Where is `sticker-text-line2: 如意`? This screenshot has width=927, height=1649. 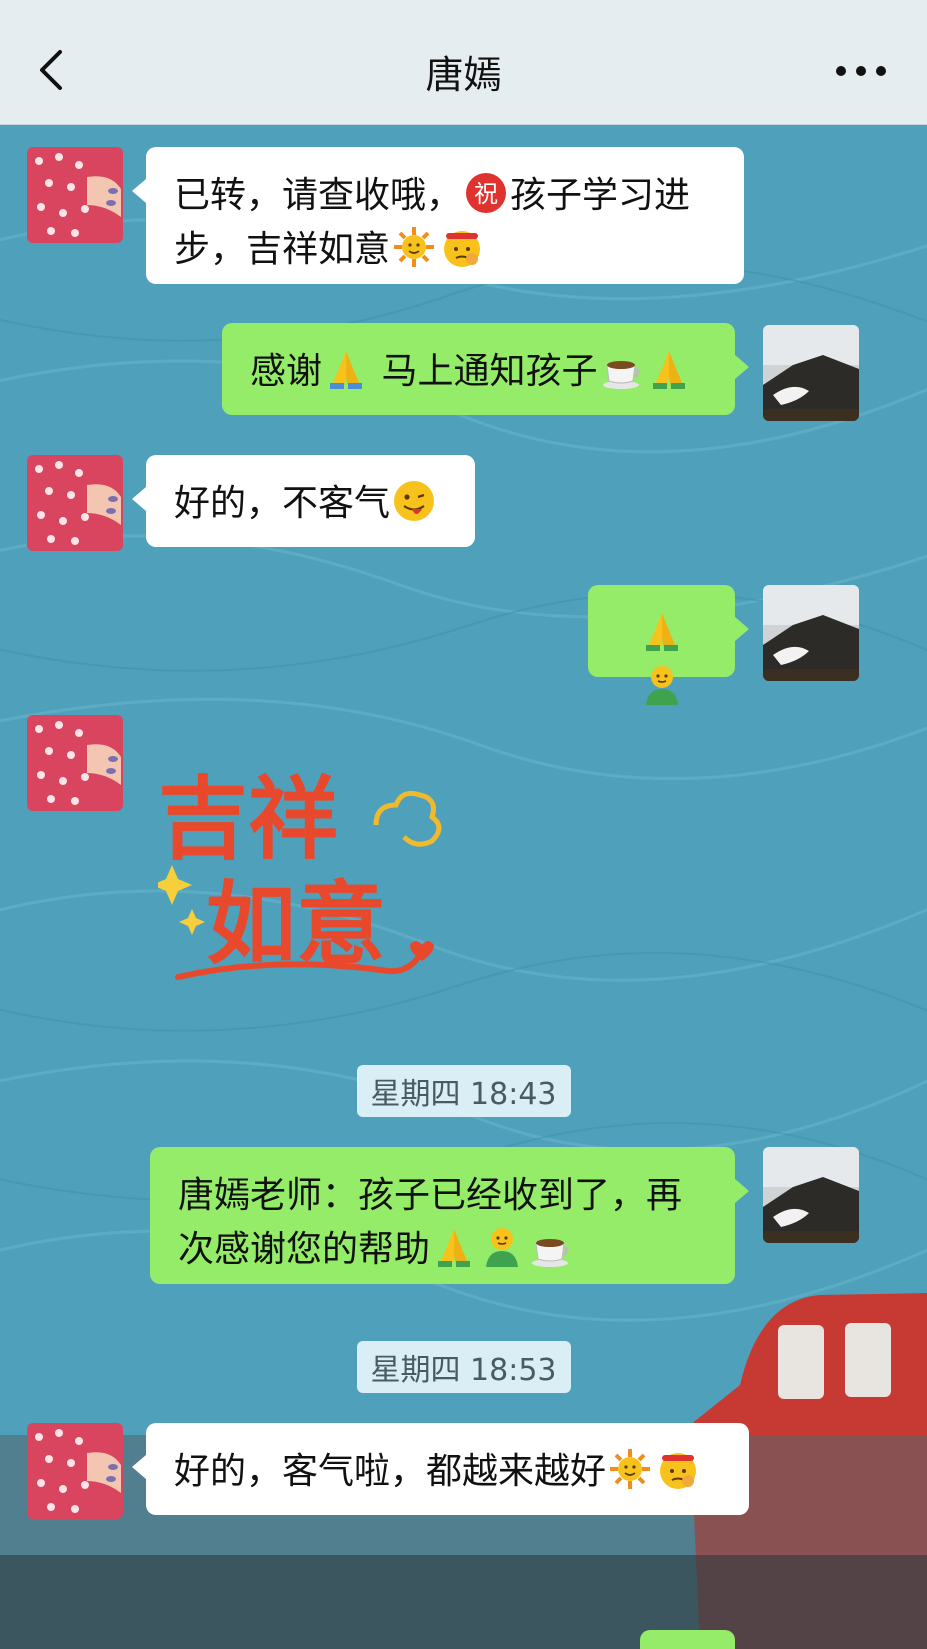 sticker-text-line2: 如意 is located at coordinates (296, 924).